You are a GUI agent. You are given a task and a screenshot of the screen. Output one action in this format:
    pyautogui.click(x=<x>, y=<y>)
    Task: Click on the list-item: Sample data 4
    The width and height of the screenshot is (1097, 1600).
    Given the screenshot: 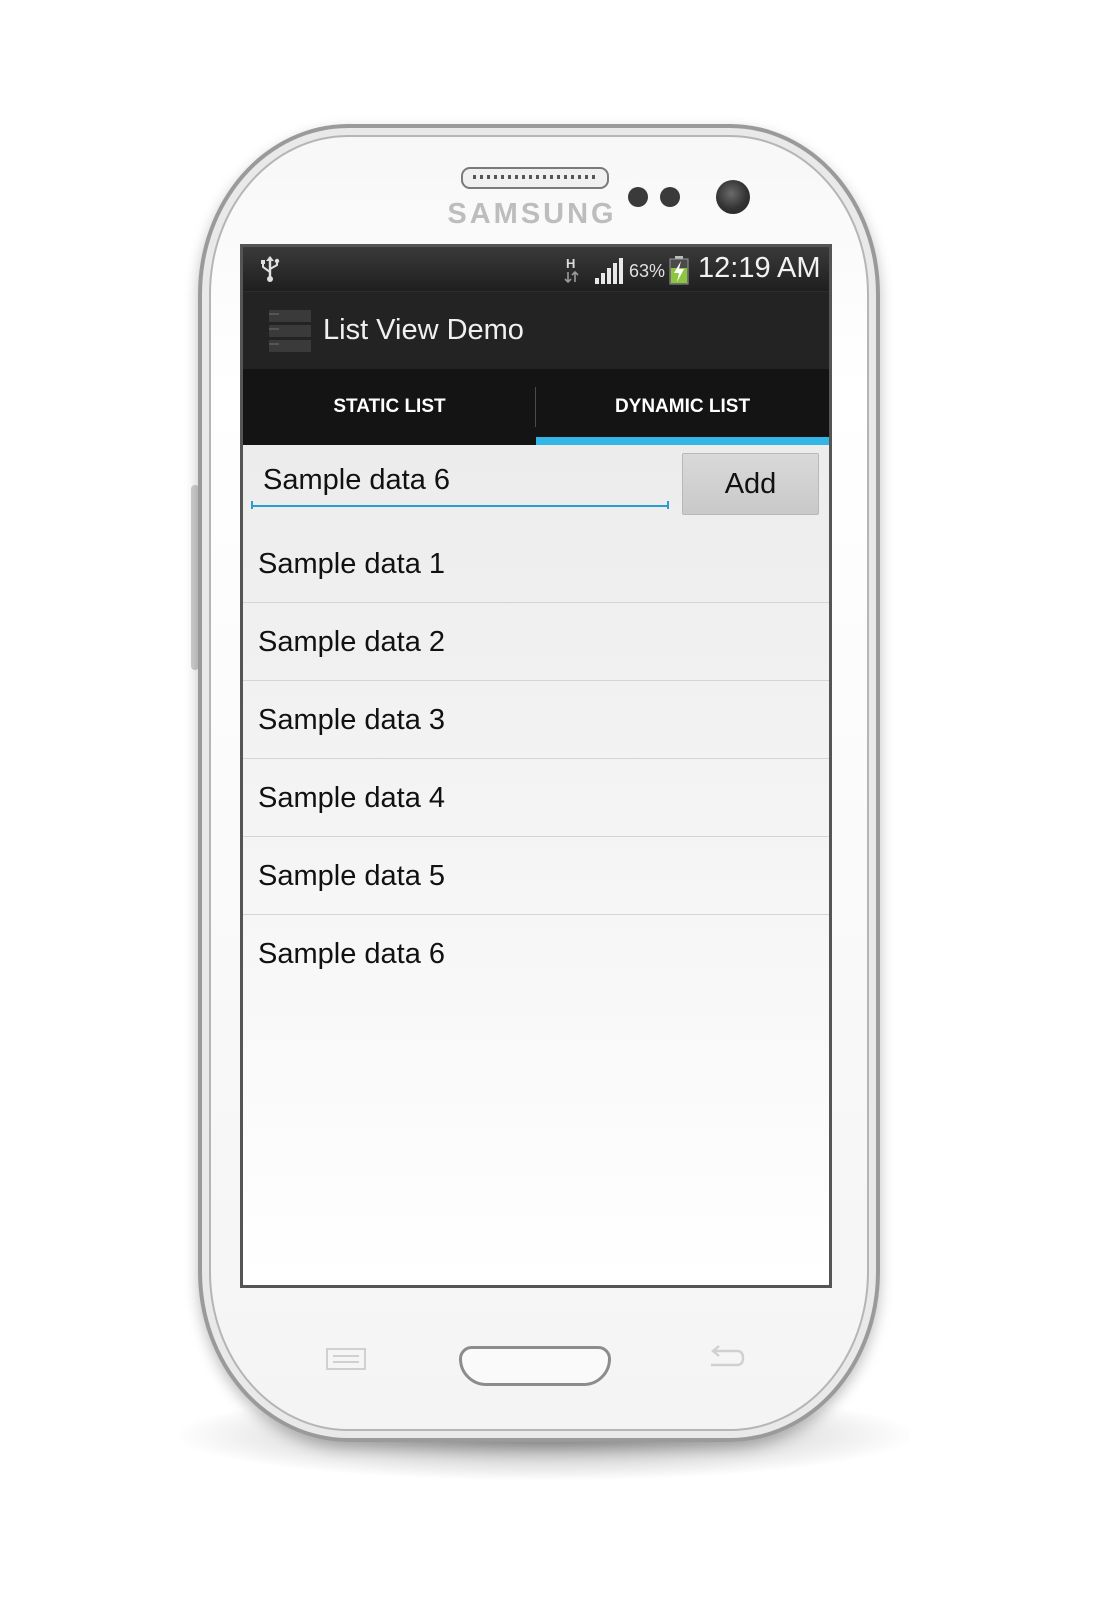 What is the action you would take?
    pyautogui.click(x=536, y=798)
    